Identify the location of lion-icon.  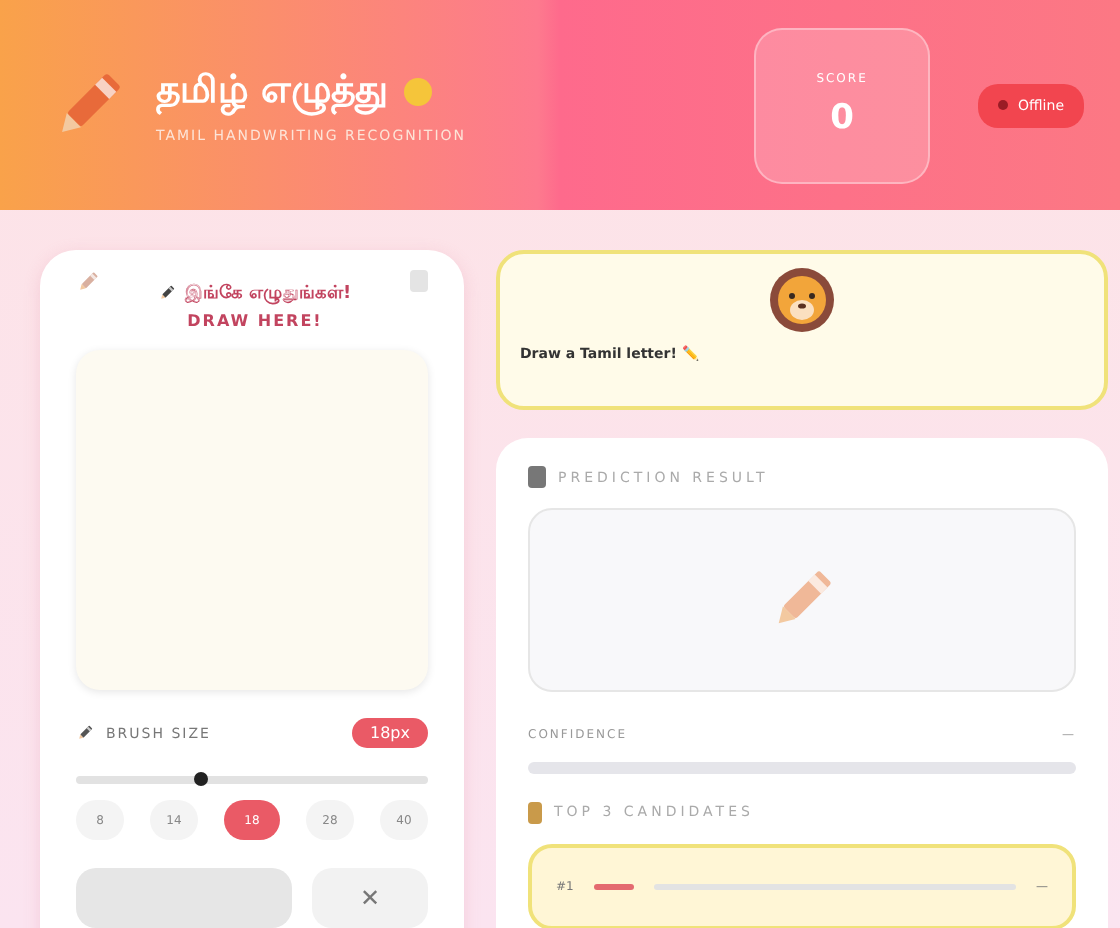
(802, 300).